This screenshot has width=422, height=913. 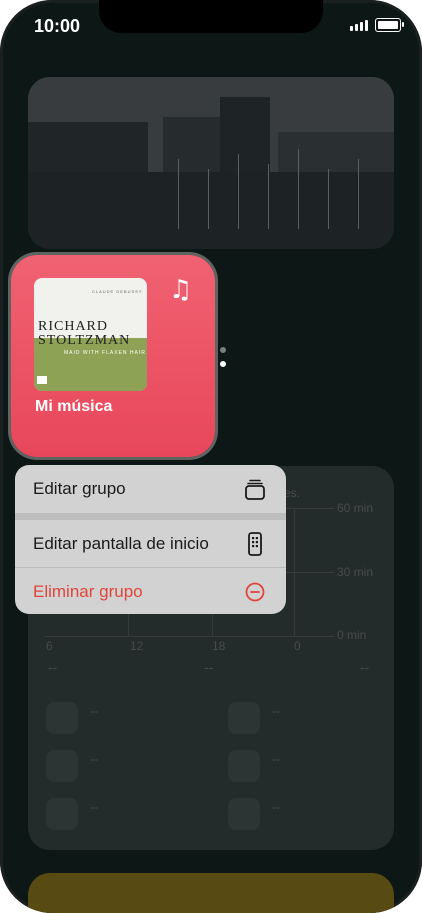 I want to click on x-label: 6, so click(x=49, y=646).